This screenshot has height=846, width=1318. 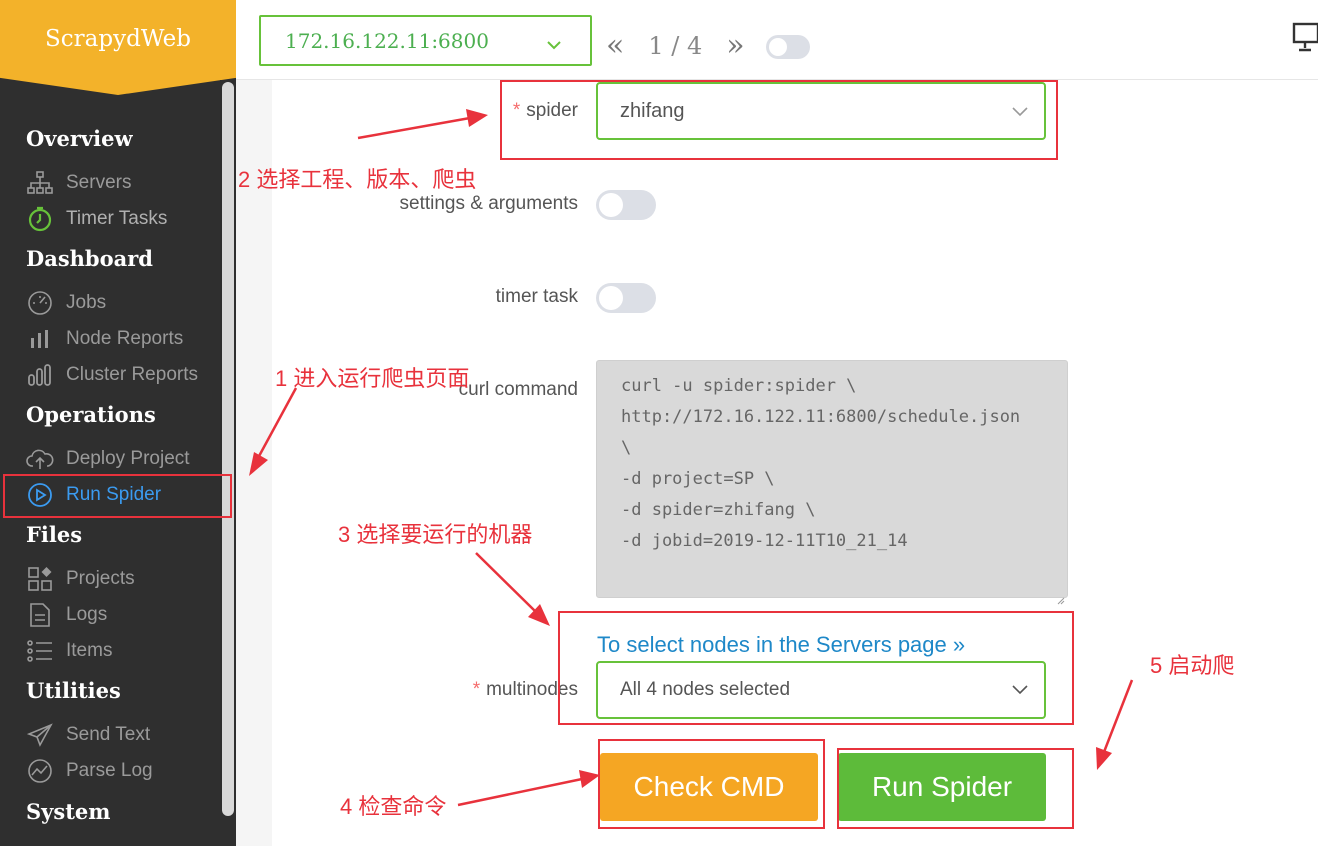 What do you see at coordinates (779, 120) in the screenshot?
I see `annotation-box-spider` at bounding box center [779, 120].